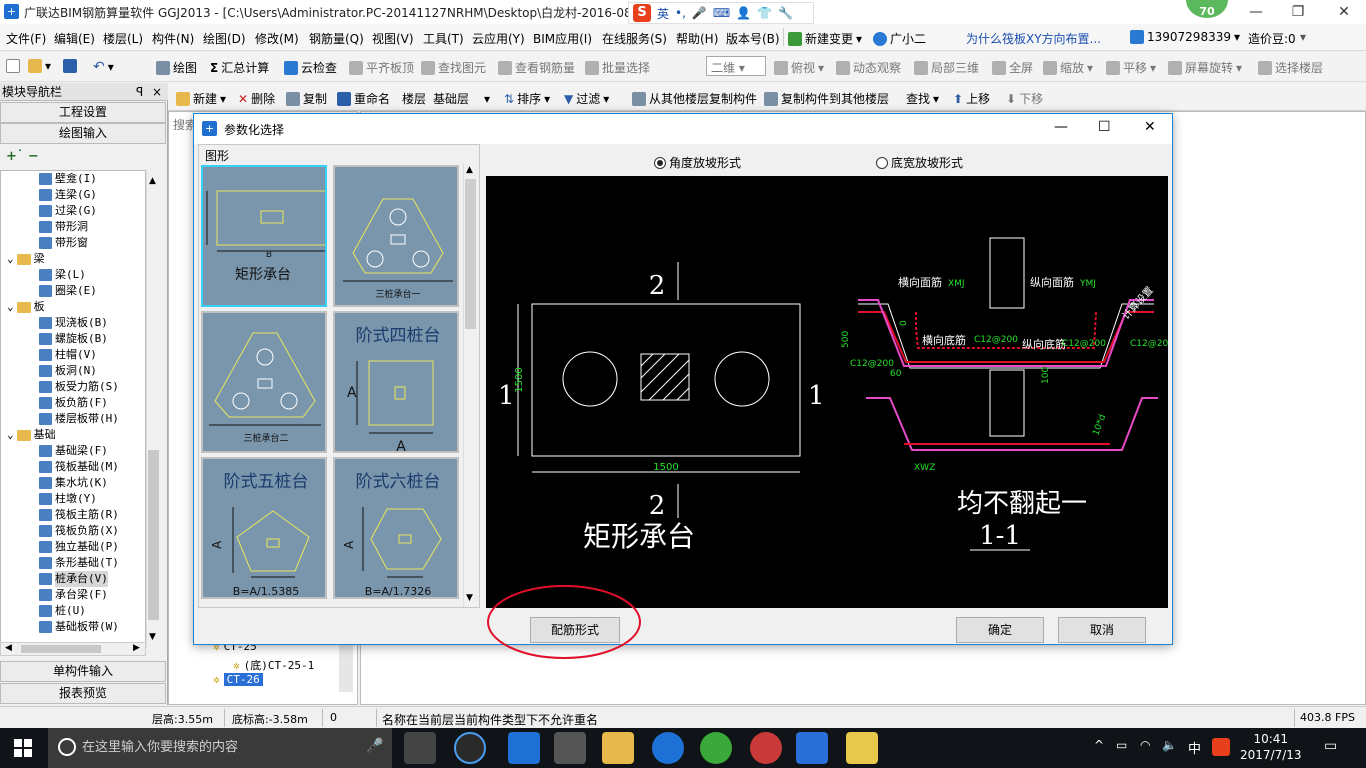 This screenshot has height=768, width=1366. What do you see at coordinates (83, 693) in the screenshot?
I see `report-preview-button: 报表预览` at bounding box center [83, 693].